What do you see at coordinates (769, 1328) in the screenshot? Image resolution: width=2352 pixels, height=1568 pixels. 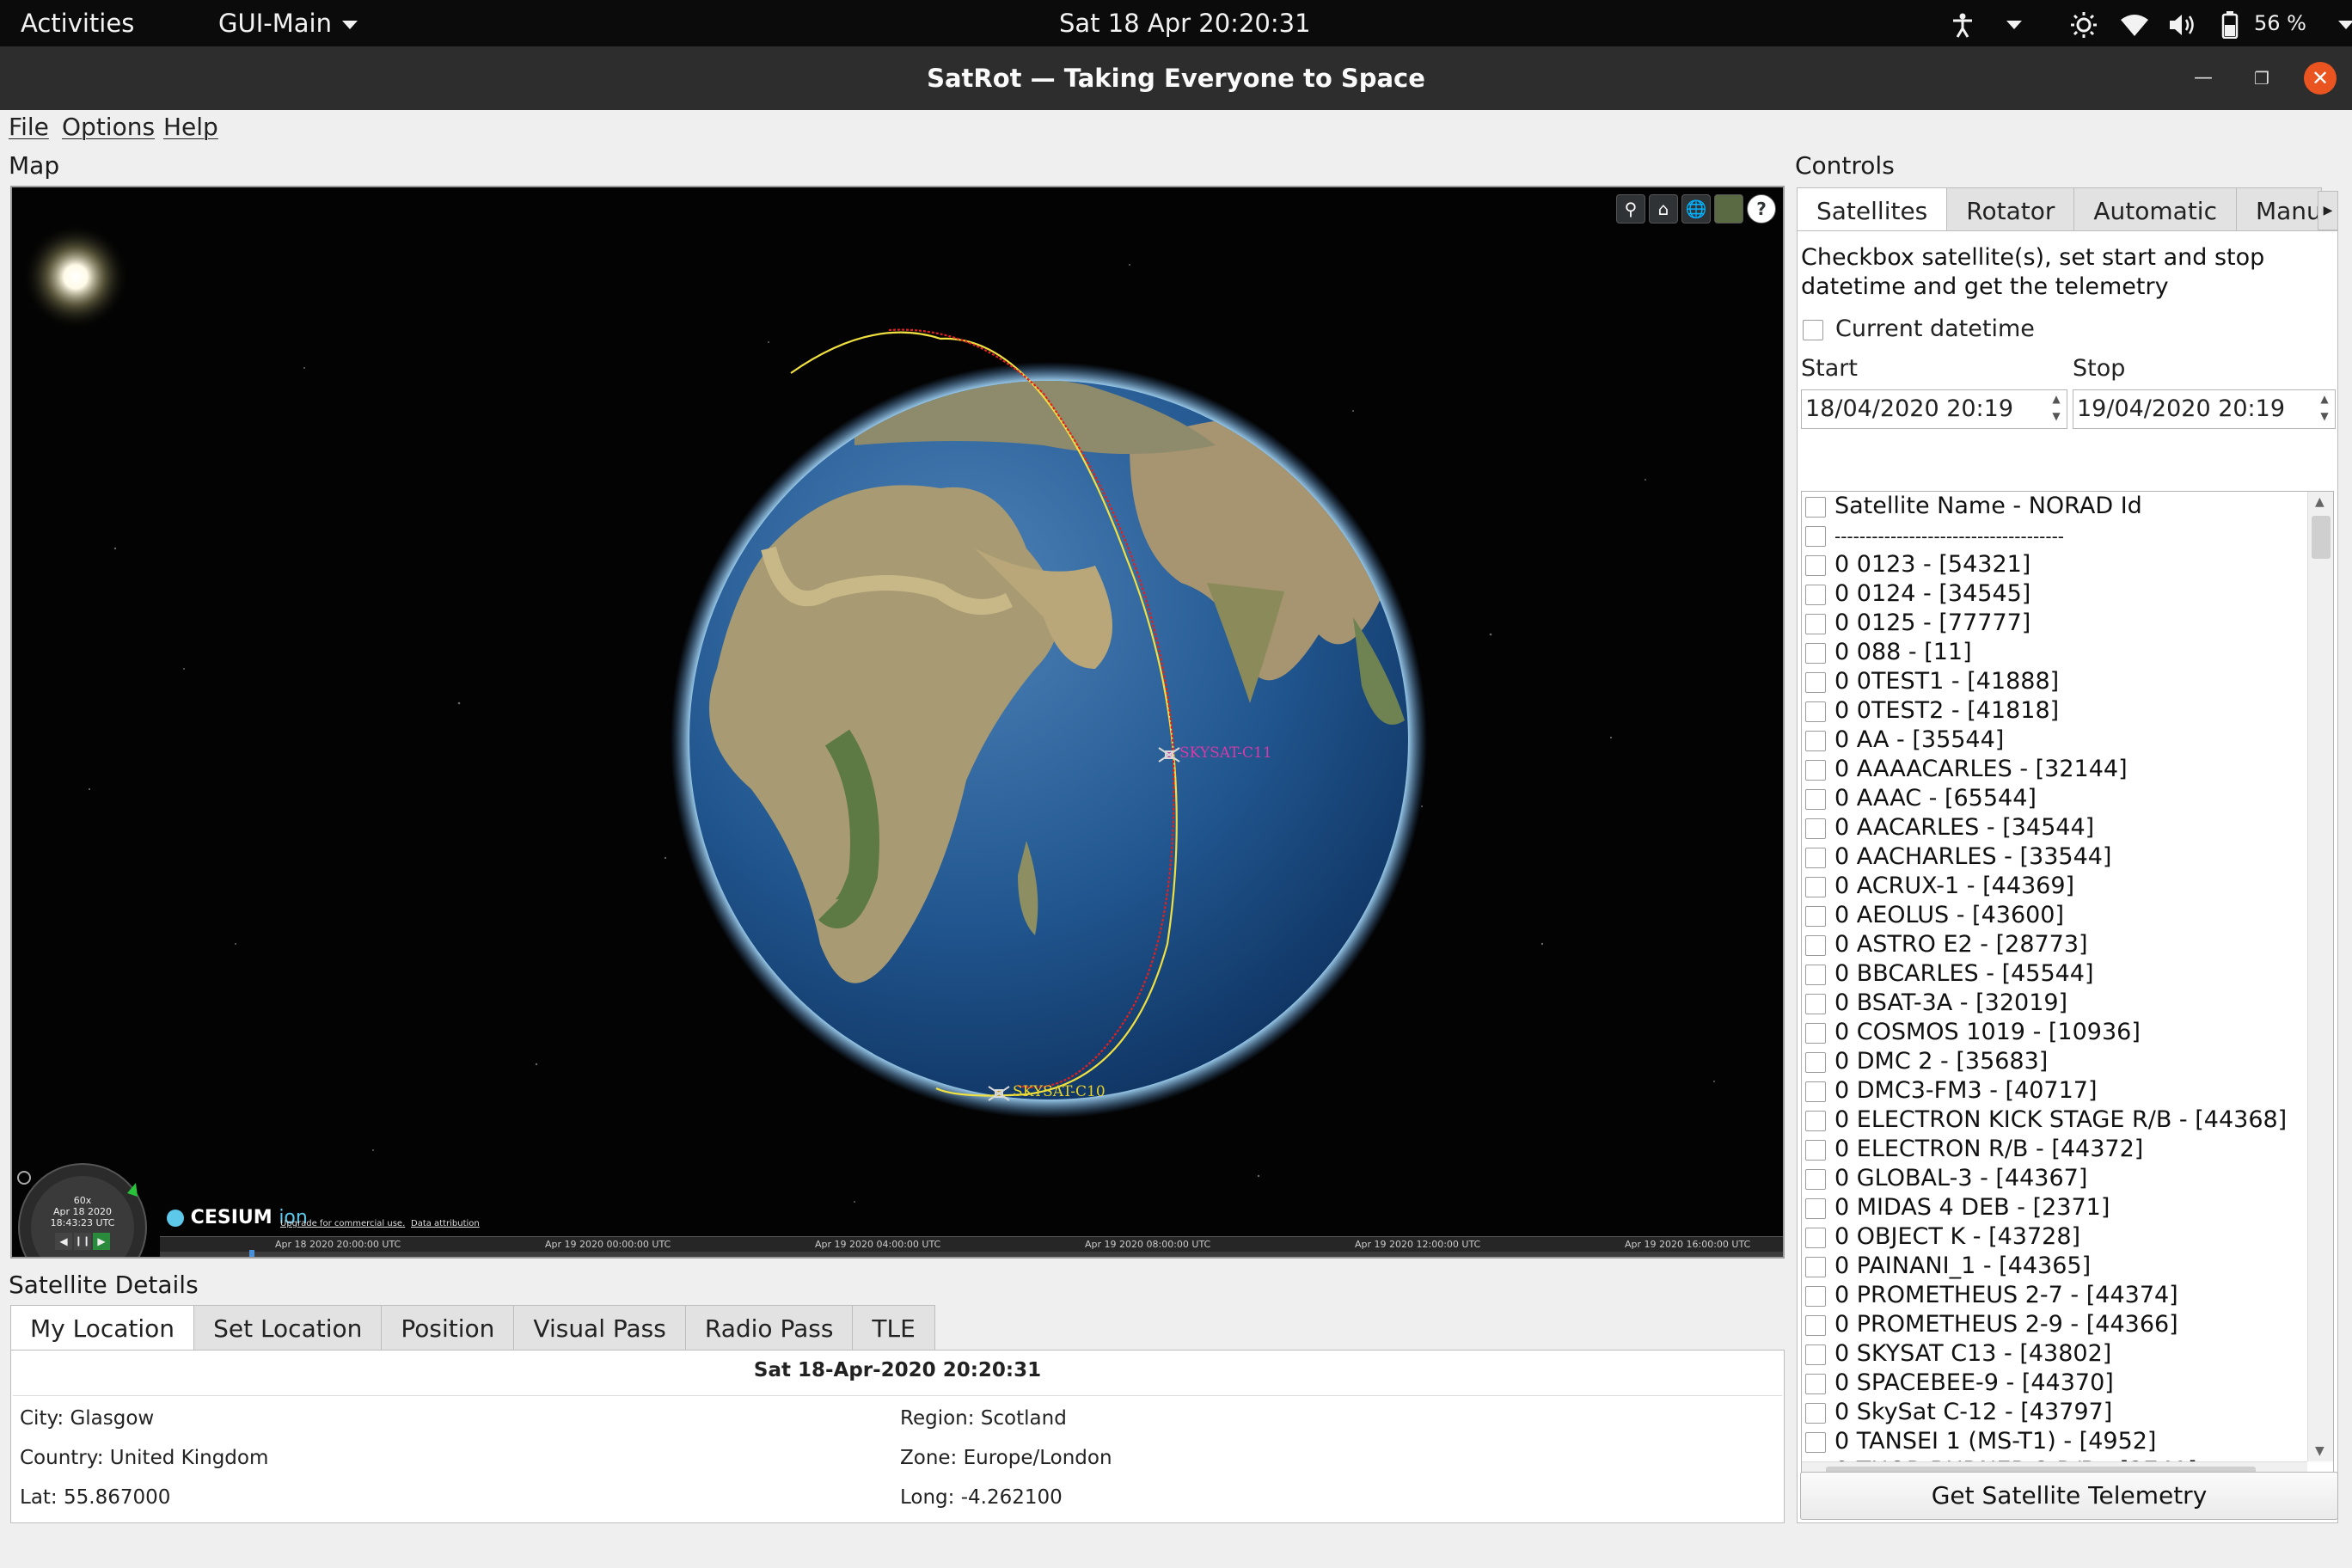 I see `tab-radio-pass: Radio Pass` at bounding box center [769, 1328].